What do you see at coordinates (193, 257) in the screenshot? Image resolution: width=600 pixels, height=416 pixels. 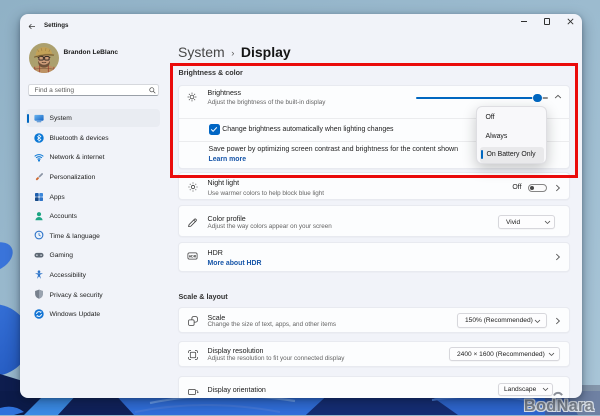 I see `svg-text: HDR` at bounding box center [193, 257].